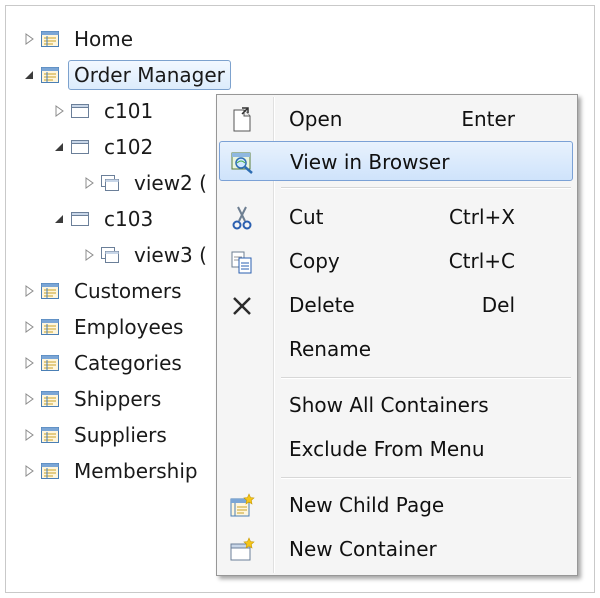 The width and height of the screenshot is (600, 598). Describe the element at coordinates (363, 549) in the screenshot. I see `menu-item-label: New Container` at that location.